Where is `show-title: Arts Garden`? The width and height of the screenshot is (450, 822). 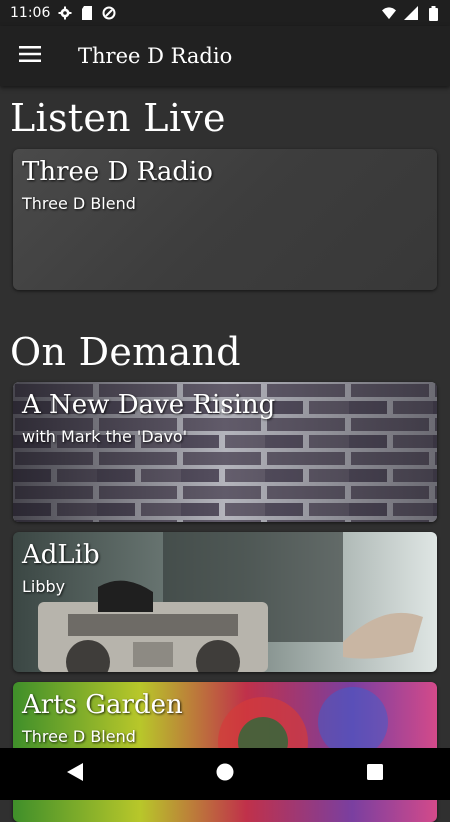 show-title: Arts Garden is located at coordinates (102, 705).